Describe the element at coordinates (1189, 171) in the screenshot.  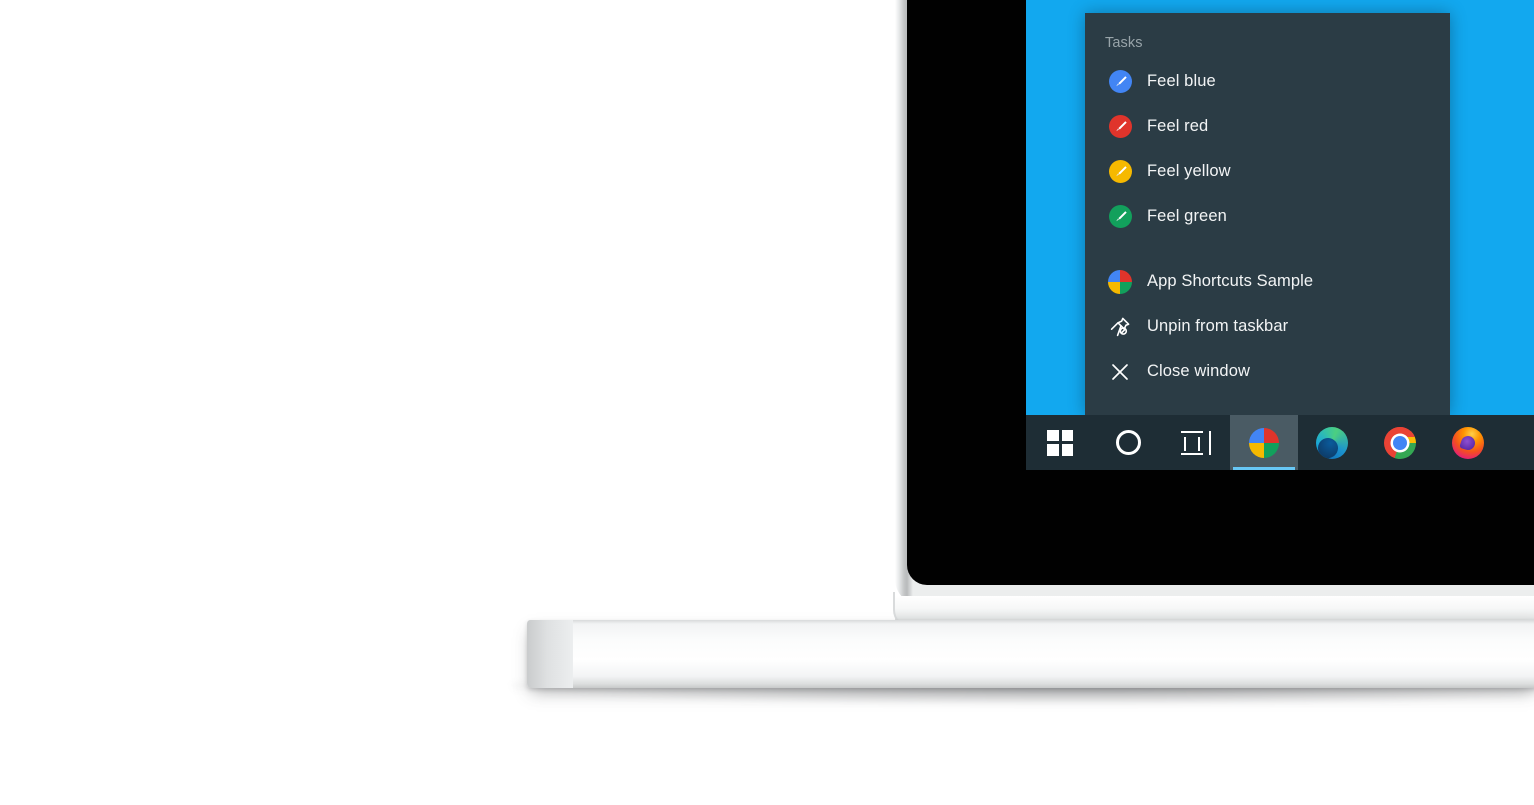
I see `jumplist-item-label: Feel yellow` at that location.